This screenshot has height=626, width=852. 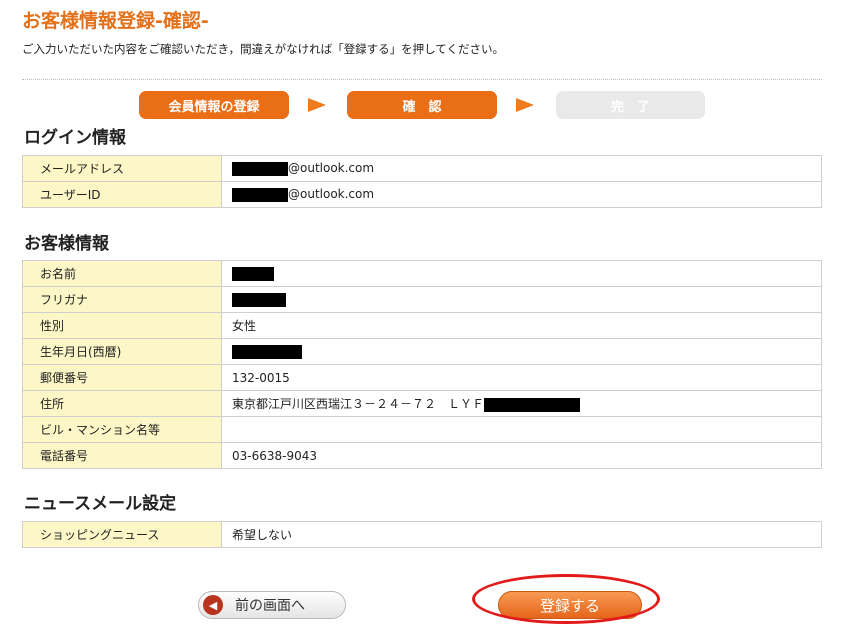 I want to click on news-settings-table: ショッピングニュース 希望しない, so click(x=422, y=534).